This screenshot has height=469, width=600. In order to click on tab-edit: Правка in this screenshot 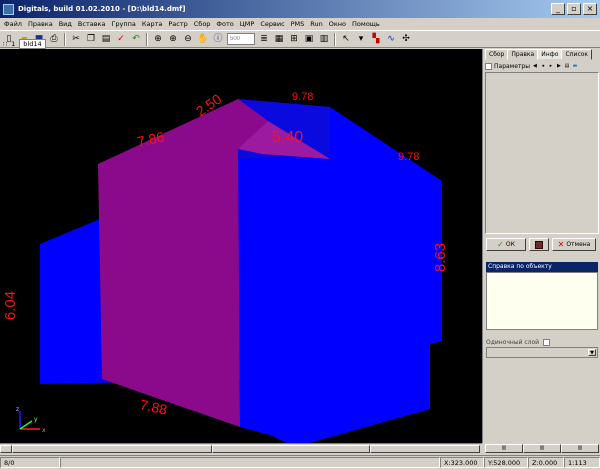, I will do `click(523, 54)`.